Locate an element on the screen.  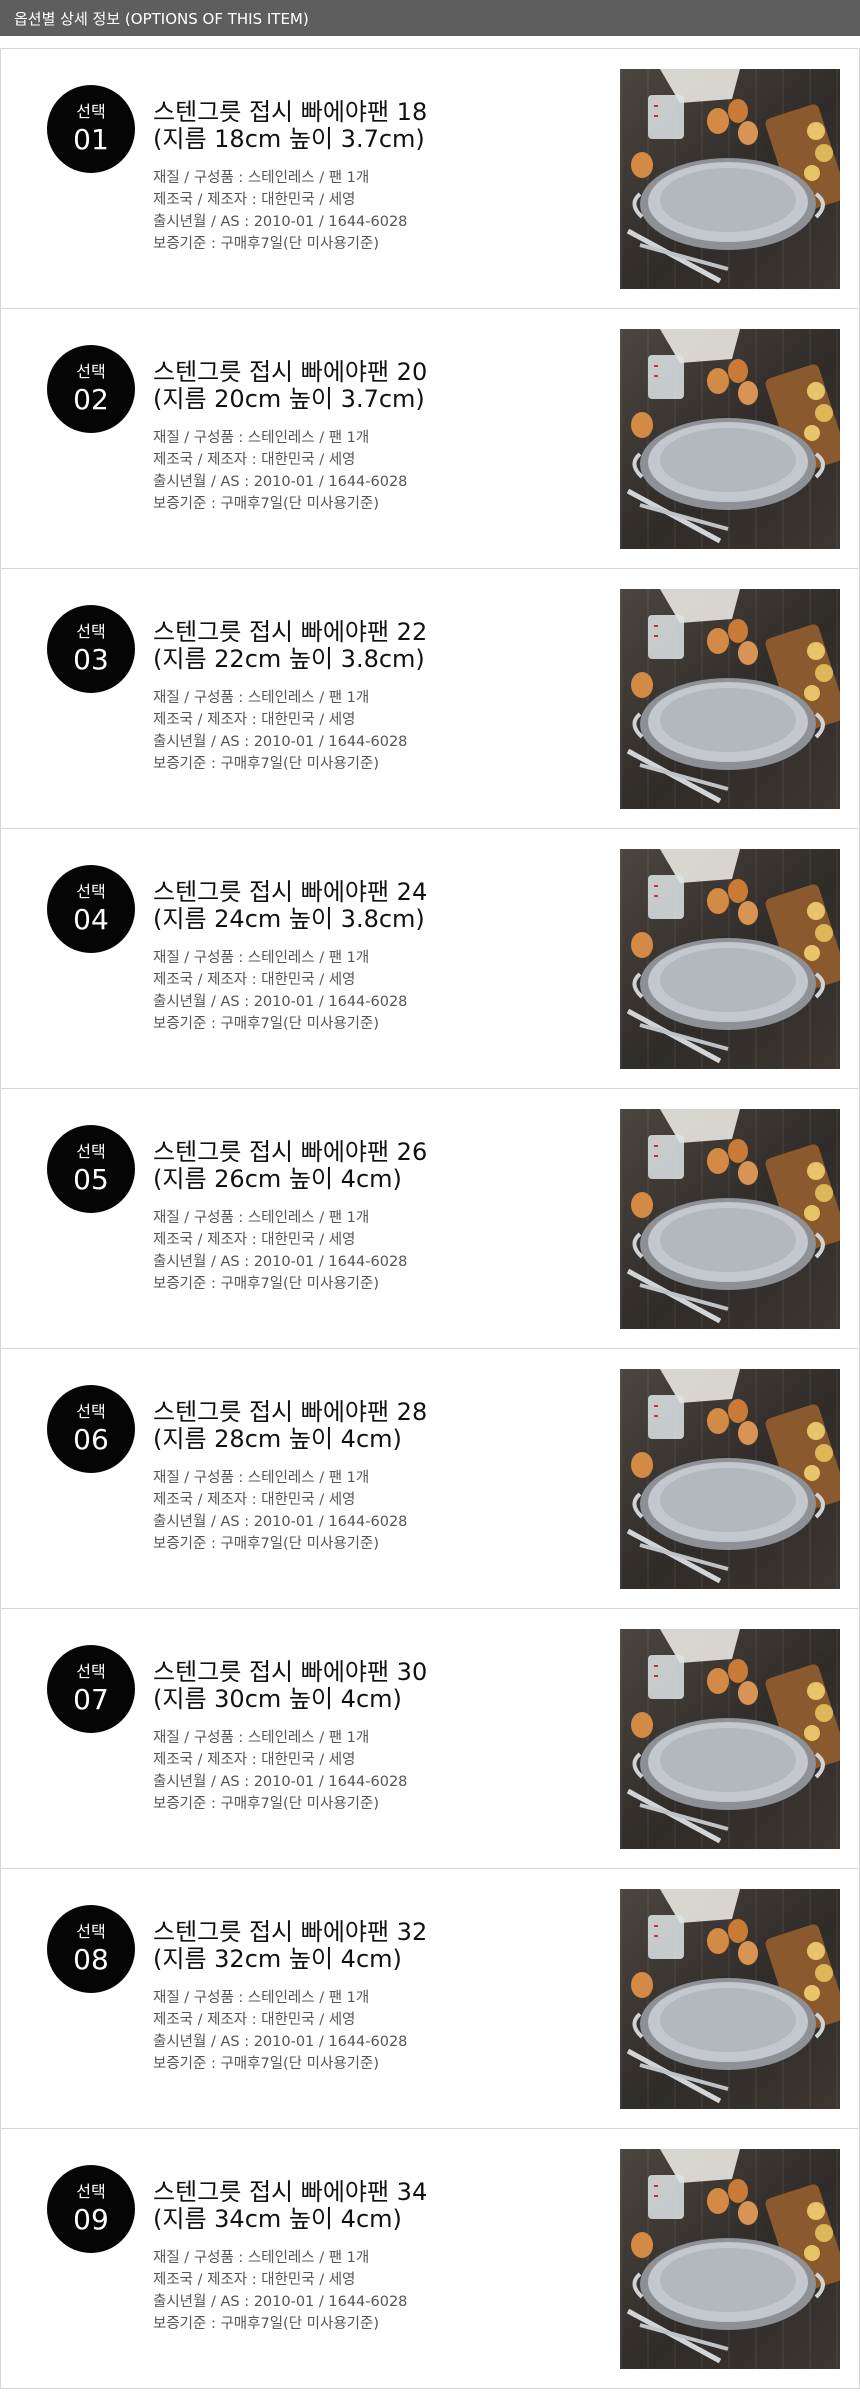
option-number-badge: 선택 05 is located at coordinates (91, 1169).